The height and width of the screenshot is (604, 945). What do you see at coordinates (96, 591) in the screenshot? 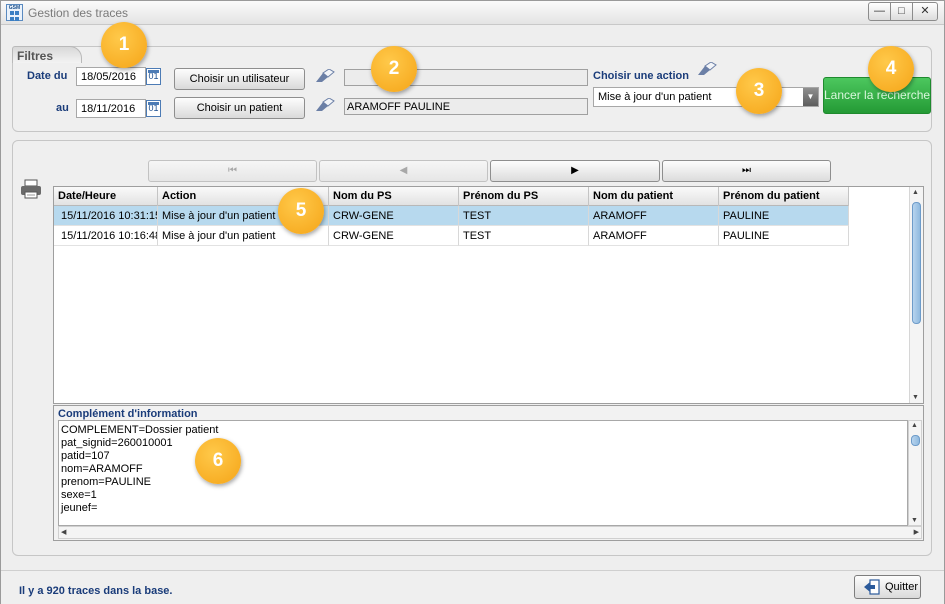
I see `trace-count-text: Il y a 920 traces dans la base.` at bounding box center [96, 591].